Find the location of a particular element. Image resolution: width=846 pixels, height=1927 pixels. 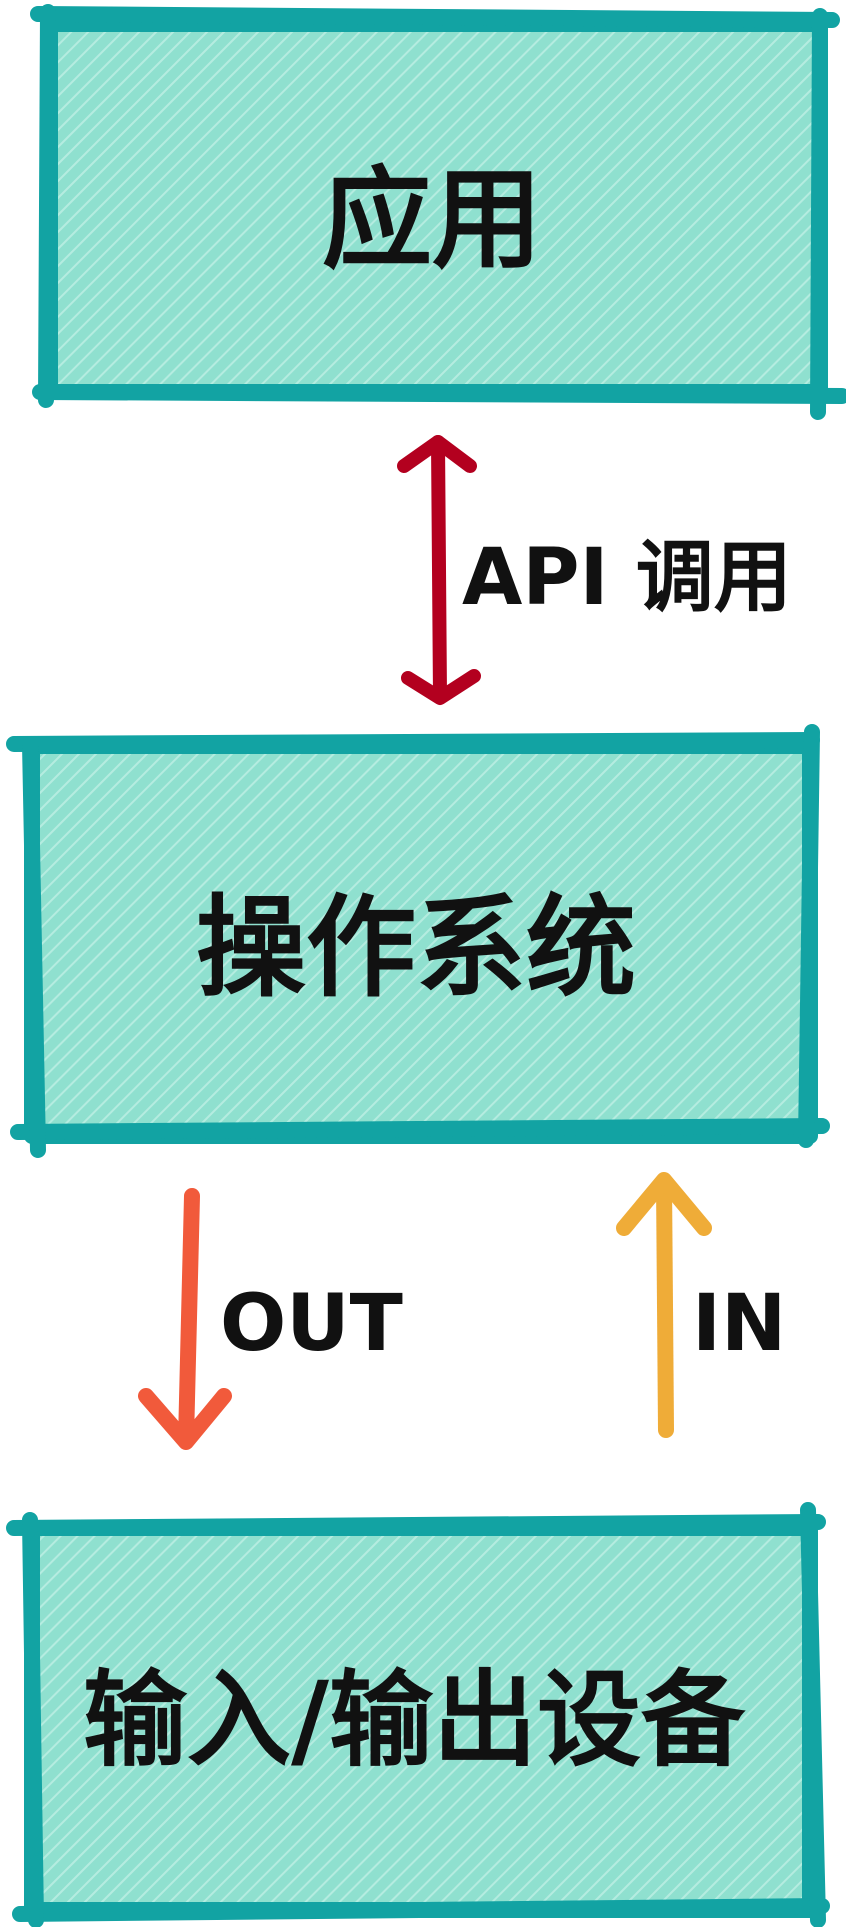

out-label: OUT is located at coordinates (311, 1324).